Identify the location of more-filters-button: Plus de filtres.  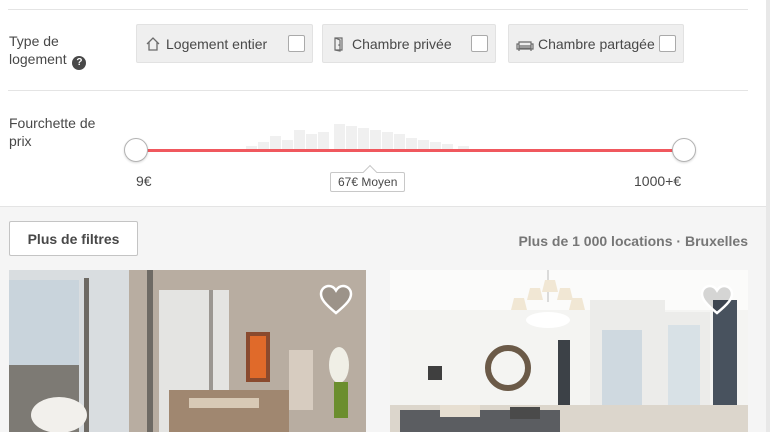
(73, 238).